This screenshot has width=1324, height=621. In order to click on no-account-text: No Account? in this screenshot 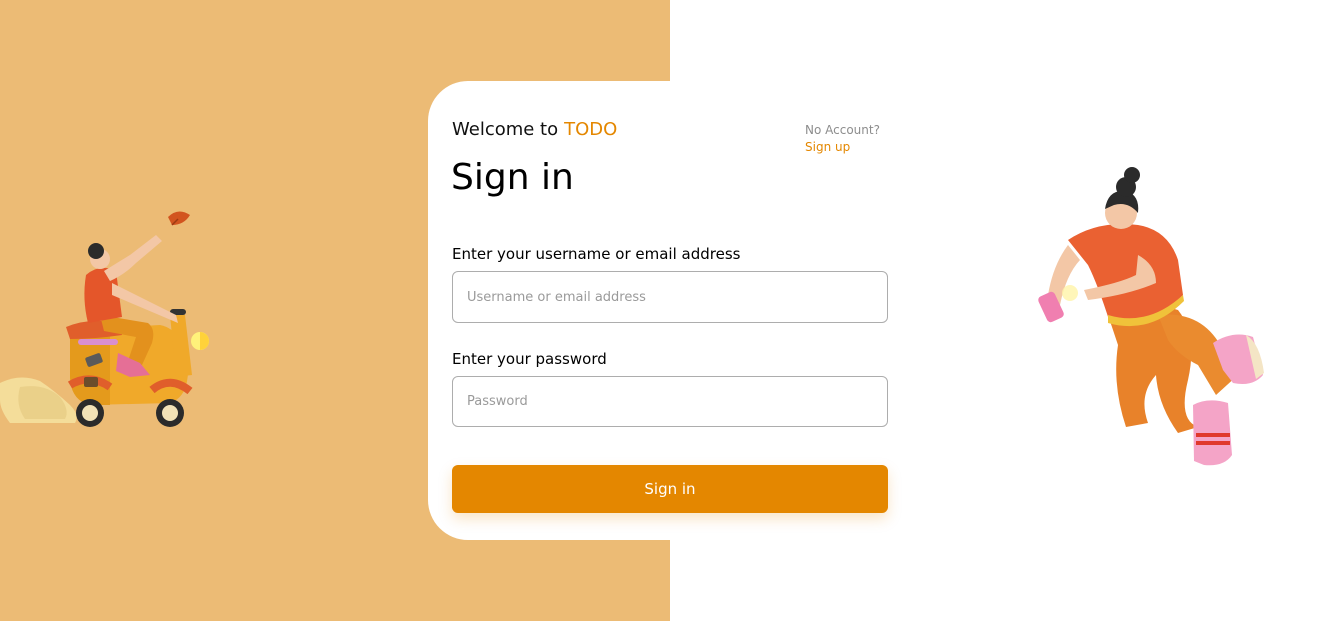, I will do `click(842, 130)`.